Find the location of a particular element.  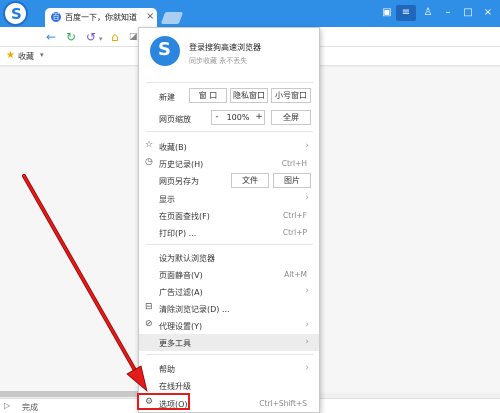

menu-item-find: 在页面查找(F) Ctrl+F is located at coordinates (229, 215).